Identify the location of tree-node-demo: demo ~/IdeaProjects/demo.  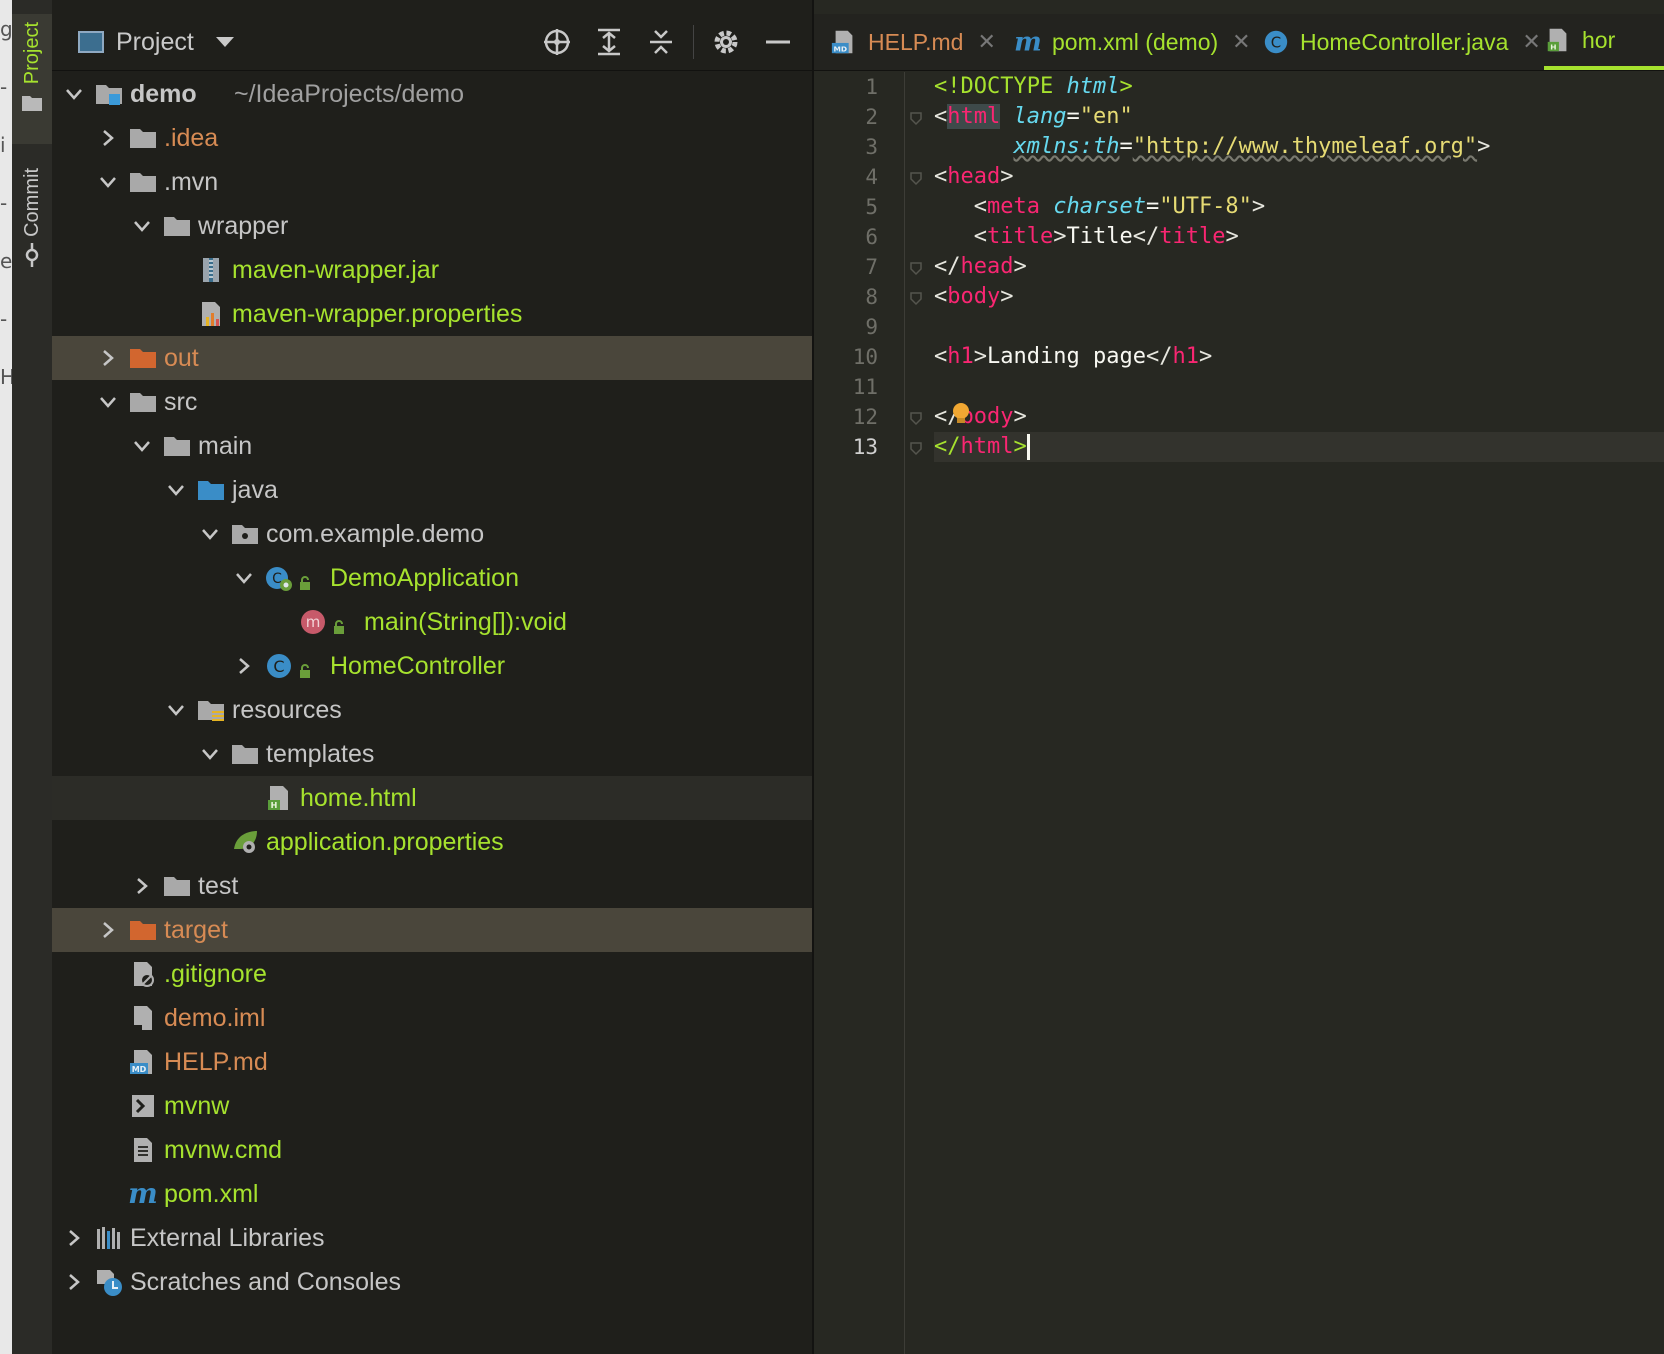
(432, 94).